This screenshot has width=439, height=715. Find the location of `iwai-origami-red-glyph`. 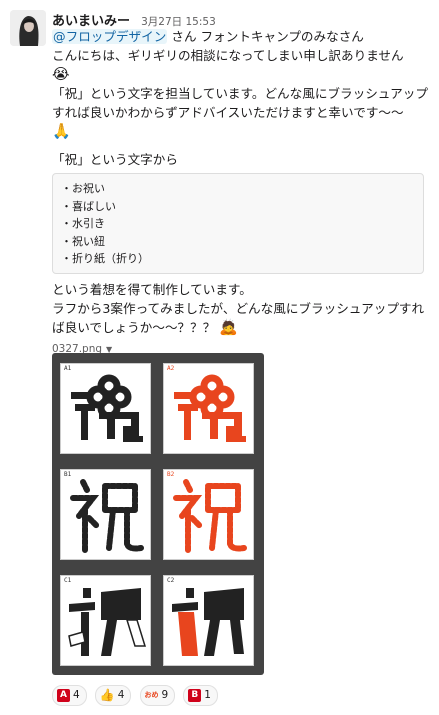

iwai-origami-red-glyph is located at coordinates (208, 622).